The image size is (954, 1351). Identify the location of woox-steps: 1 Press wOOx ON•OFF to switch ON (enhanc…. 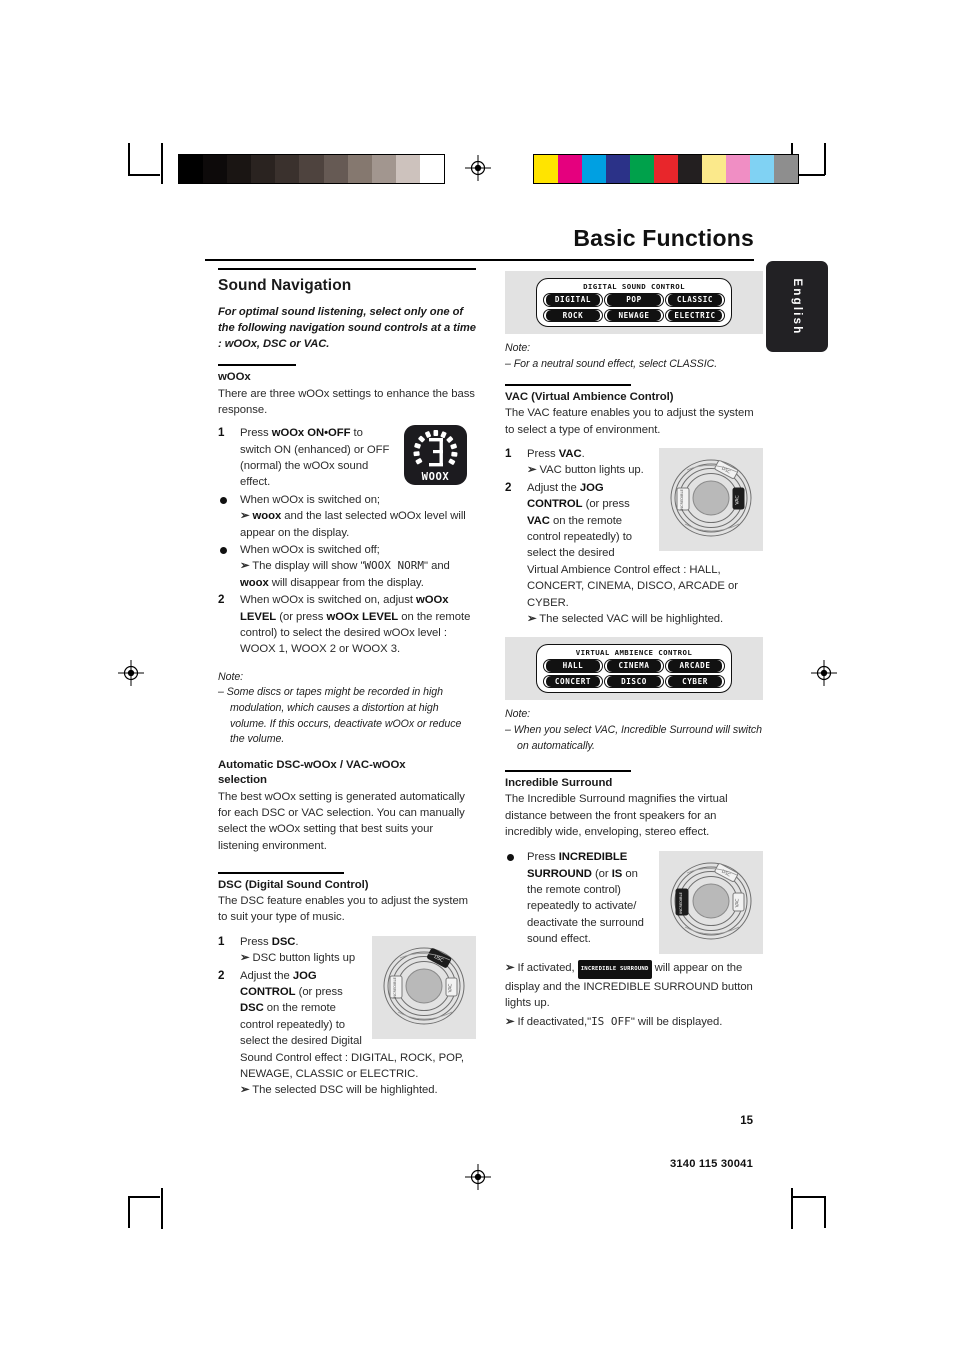
(347, 541).